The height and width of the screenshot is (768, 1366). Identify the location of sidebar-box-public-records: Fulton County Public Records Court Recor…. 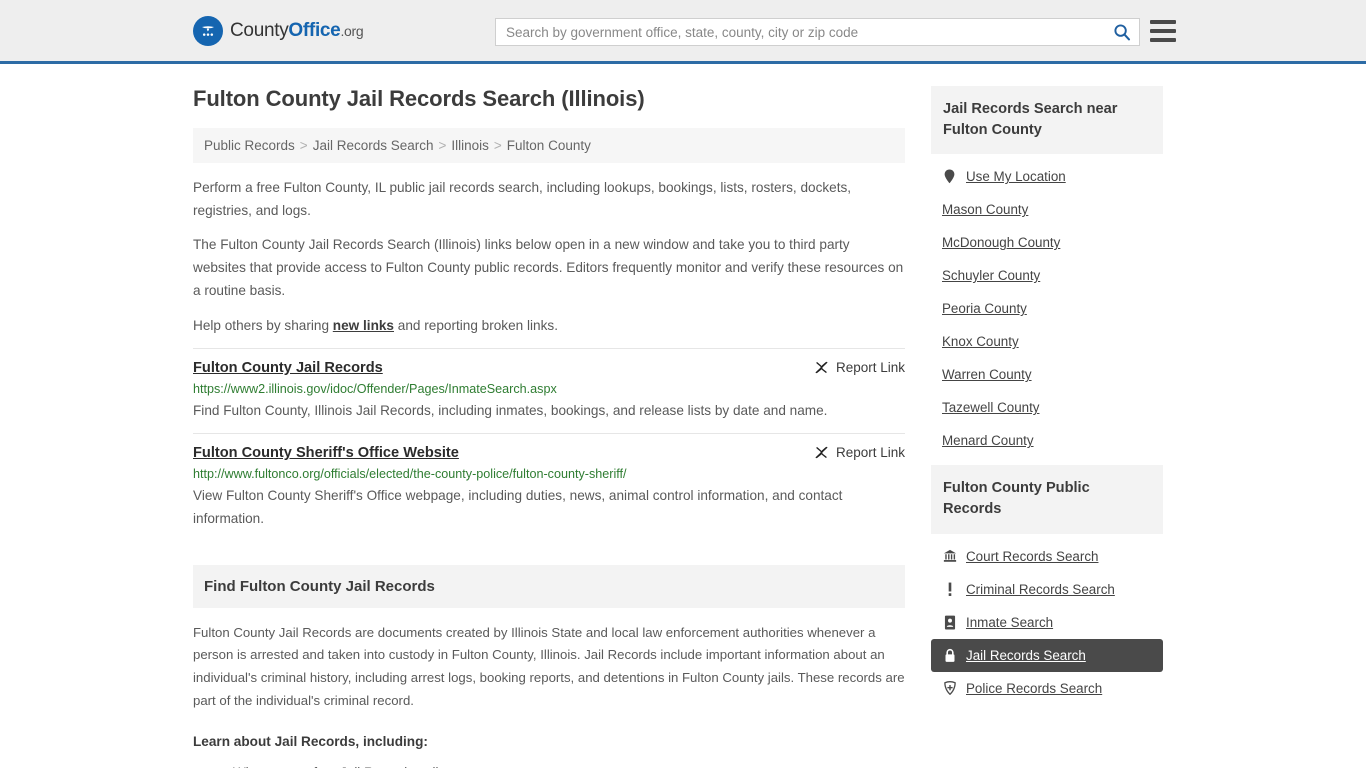
(1047, 584).